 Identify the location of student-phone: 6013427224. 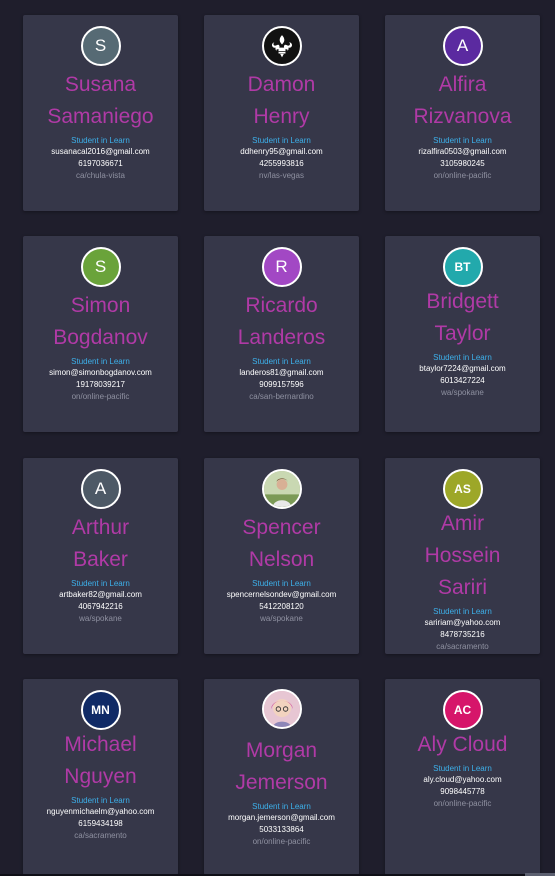
(462, 380).